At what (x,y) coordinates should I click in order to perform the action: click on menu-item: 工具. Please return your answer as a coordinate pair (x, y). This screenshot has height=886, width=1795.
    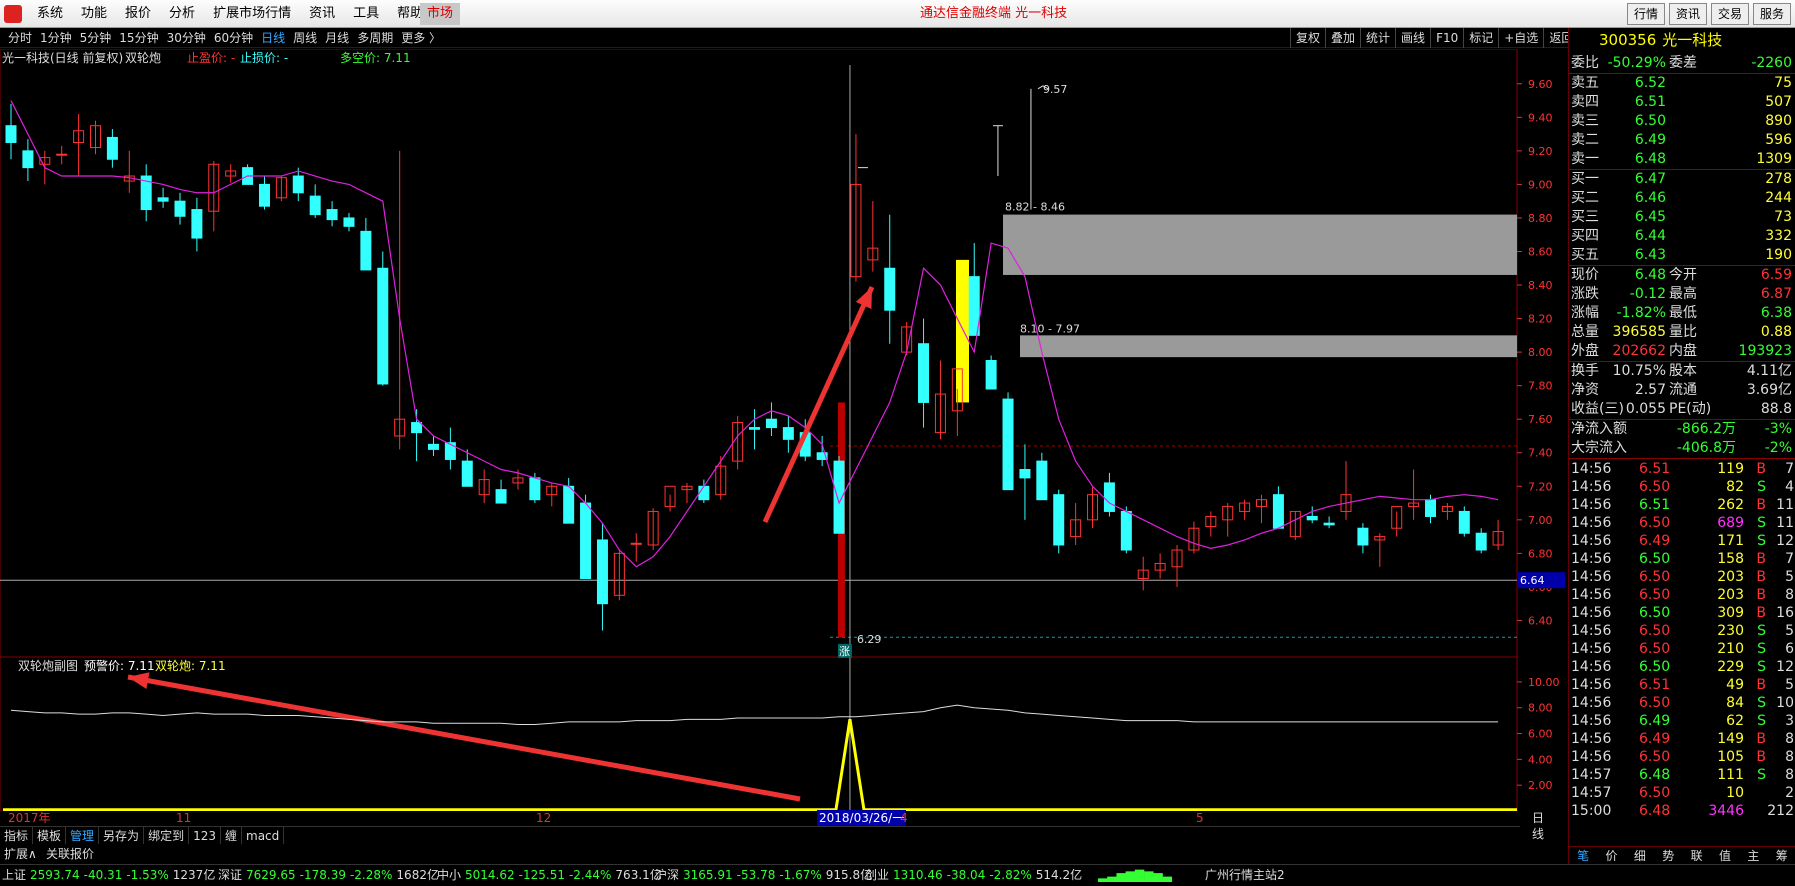
    Looking at the image, I should click on (366, 14).